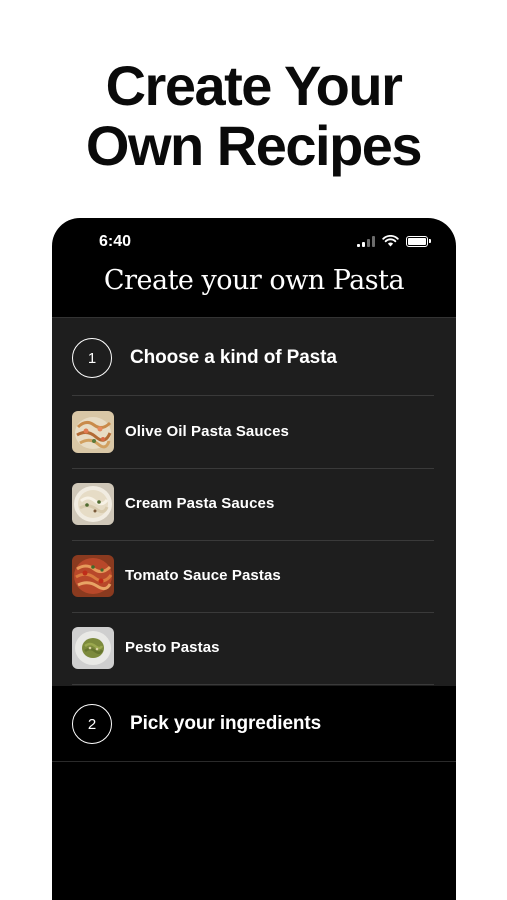 The height and width of the screenshot is (900, 507). Describe the element at coordinates (92, 724) in the screenshot. I see `step-2-number-circle: 2` at that location.